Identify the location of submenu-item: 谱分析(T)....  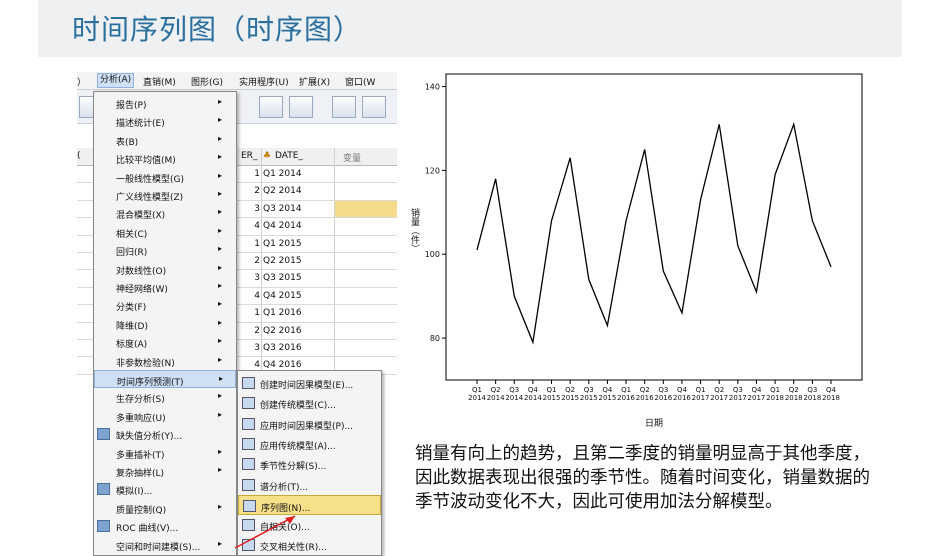
(309, 485).